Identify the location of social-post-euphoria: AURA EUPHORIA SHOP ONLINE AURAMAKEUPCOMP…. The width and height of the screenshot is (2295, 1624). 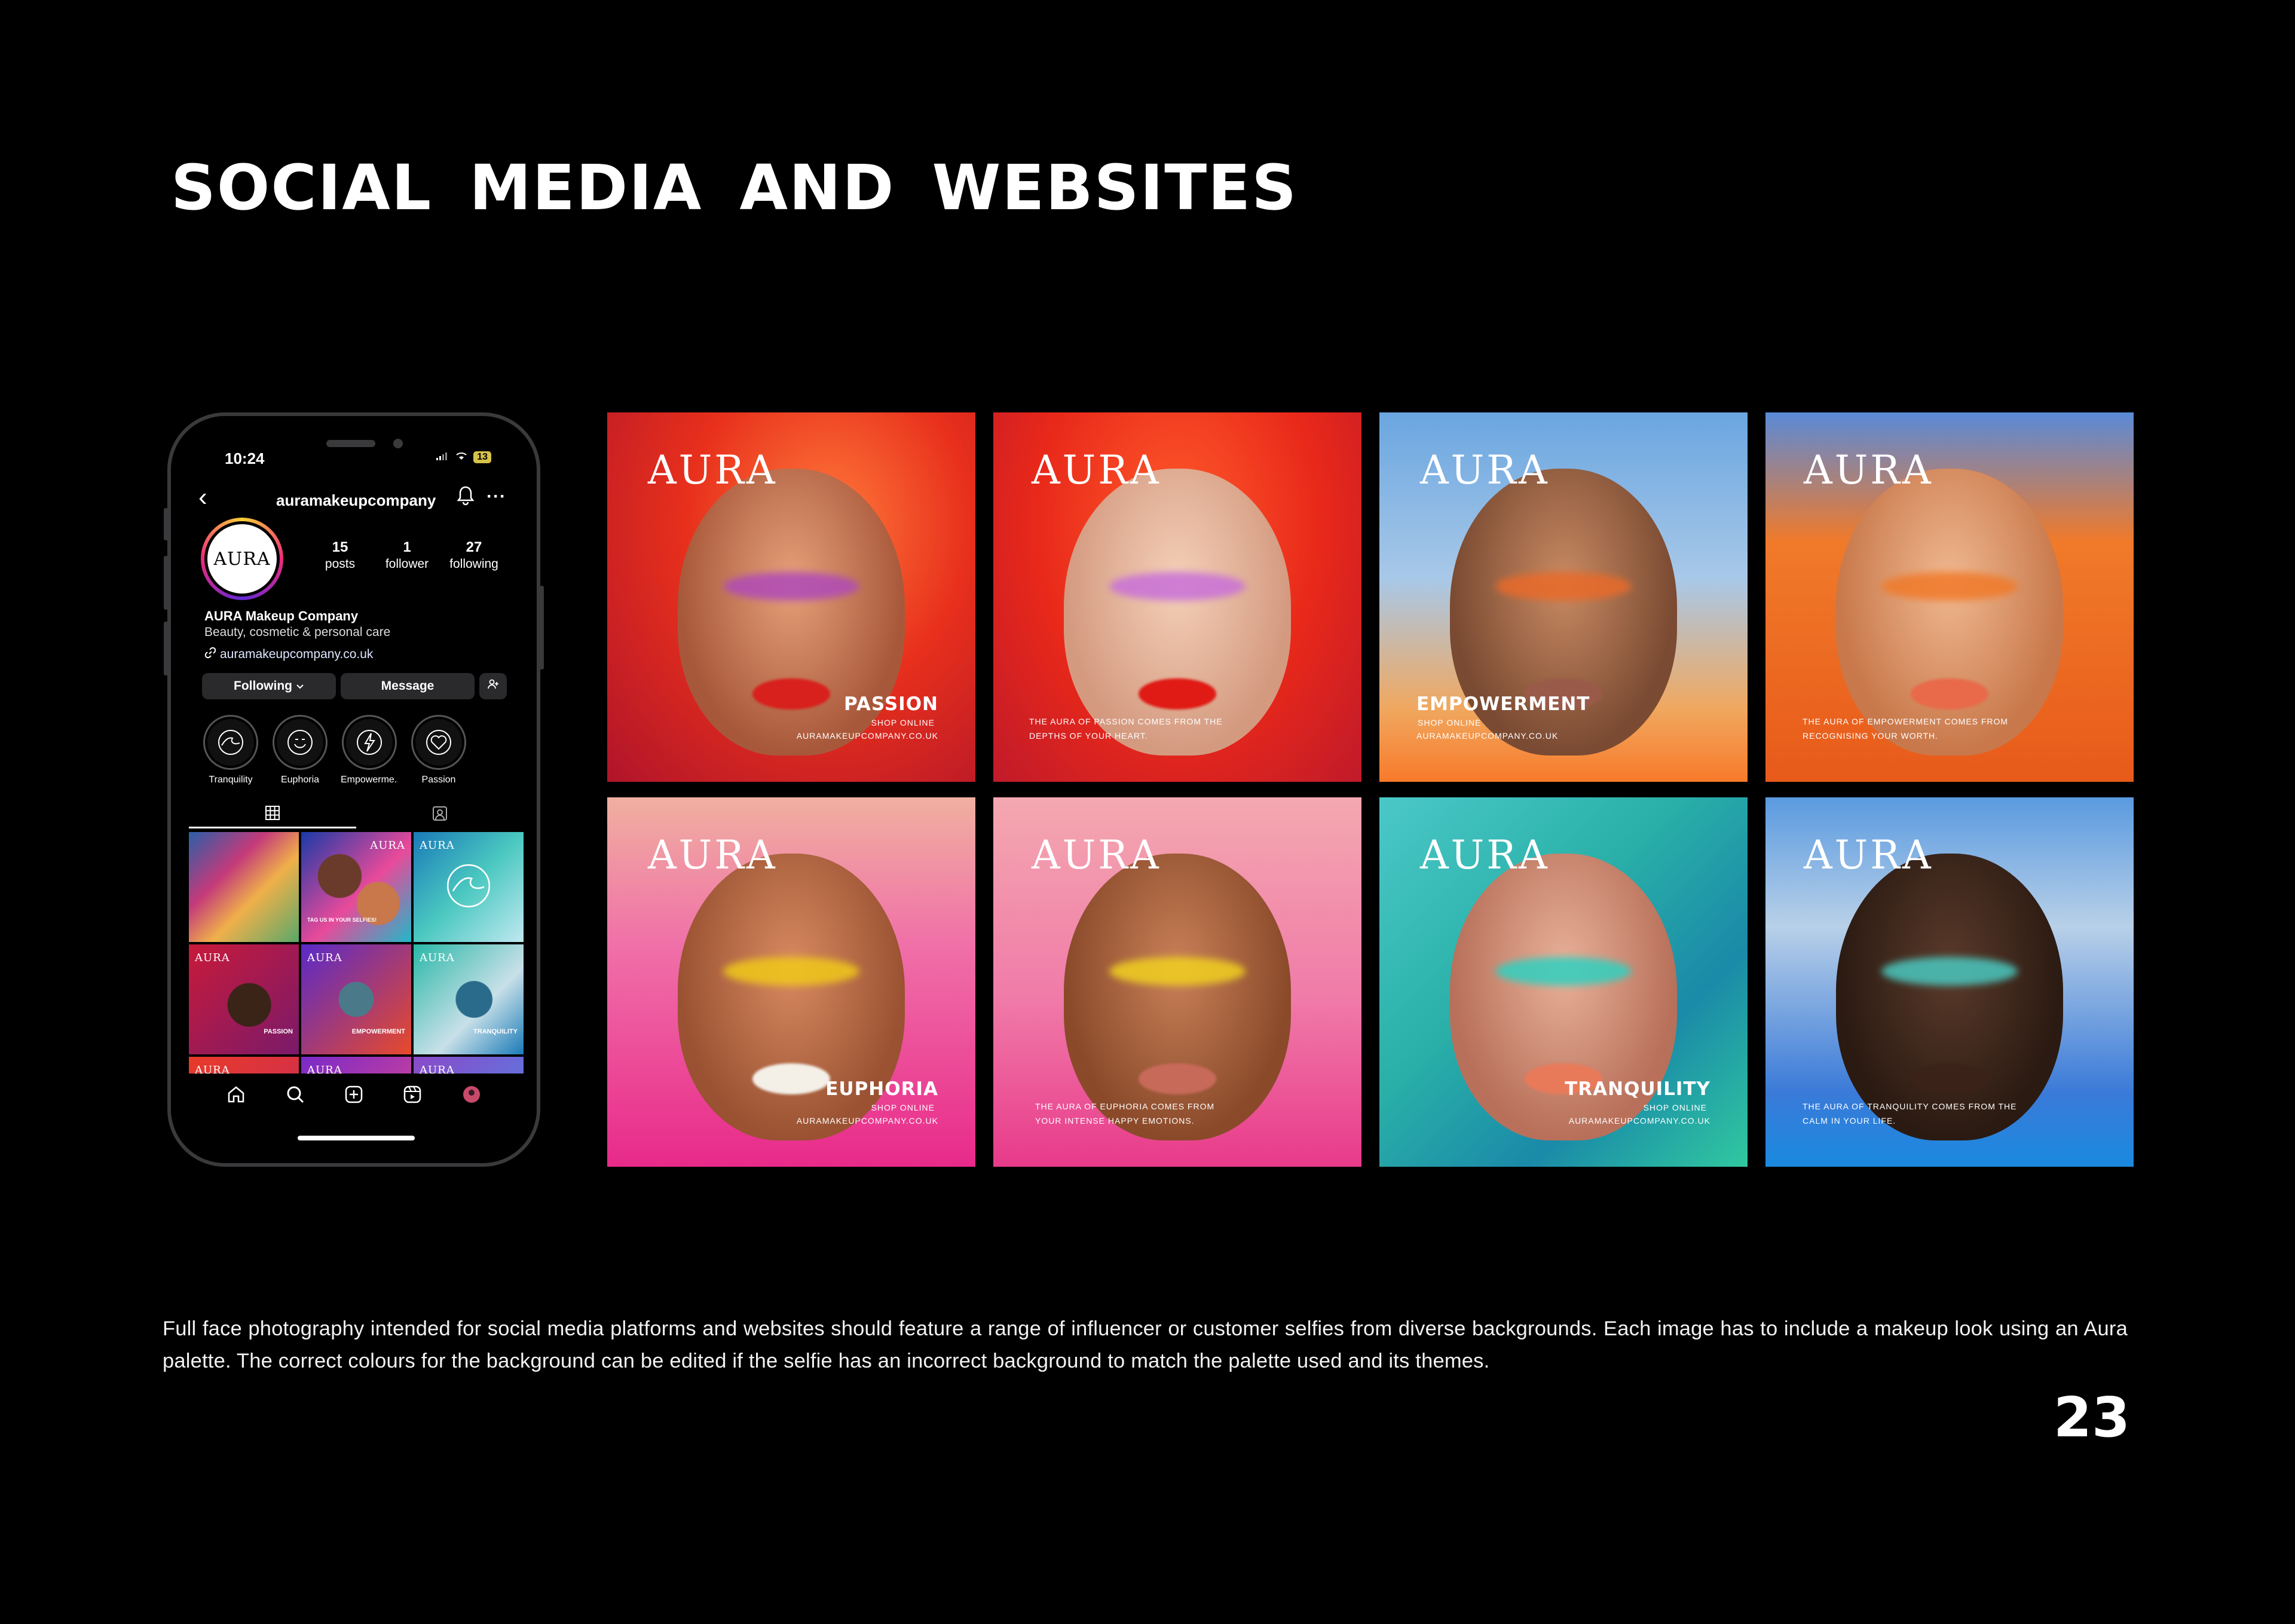
(791, 982).